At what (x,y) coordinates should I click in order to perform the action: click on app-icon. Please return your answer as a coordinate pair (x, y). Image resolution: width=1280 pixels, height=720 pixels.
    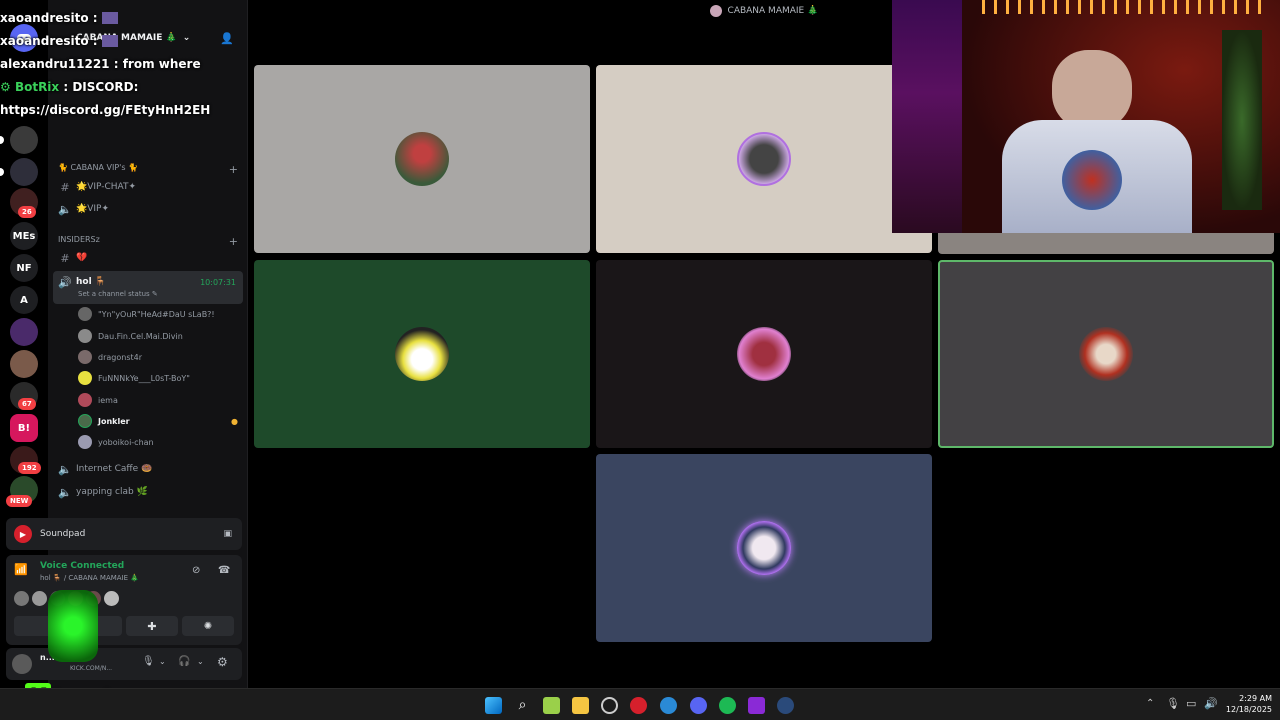
    Looking at the image, I should click on (756, 705).